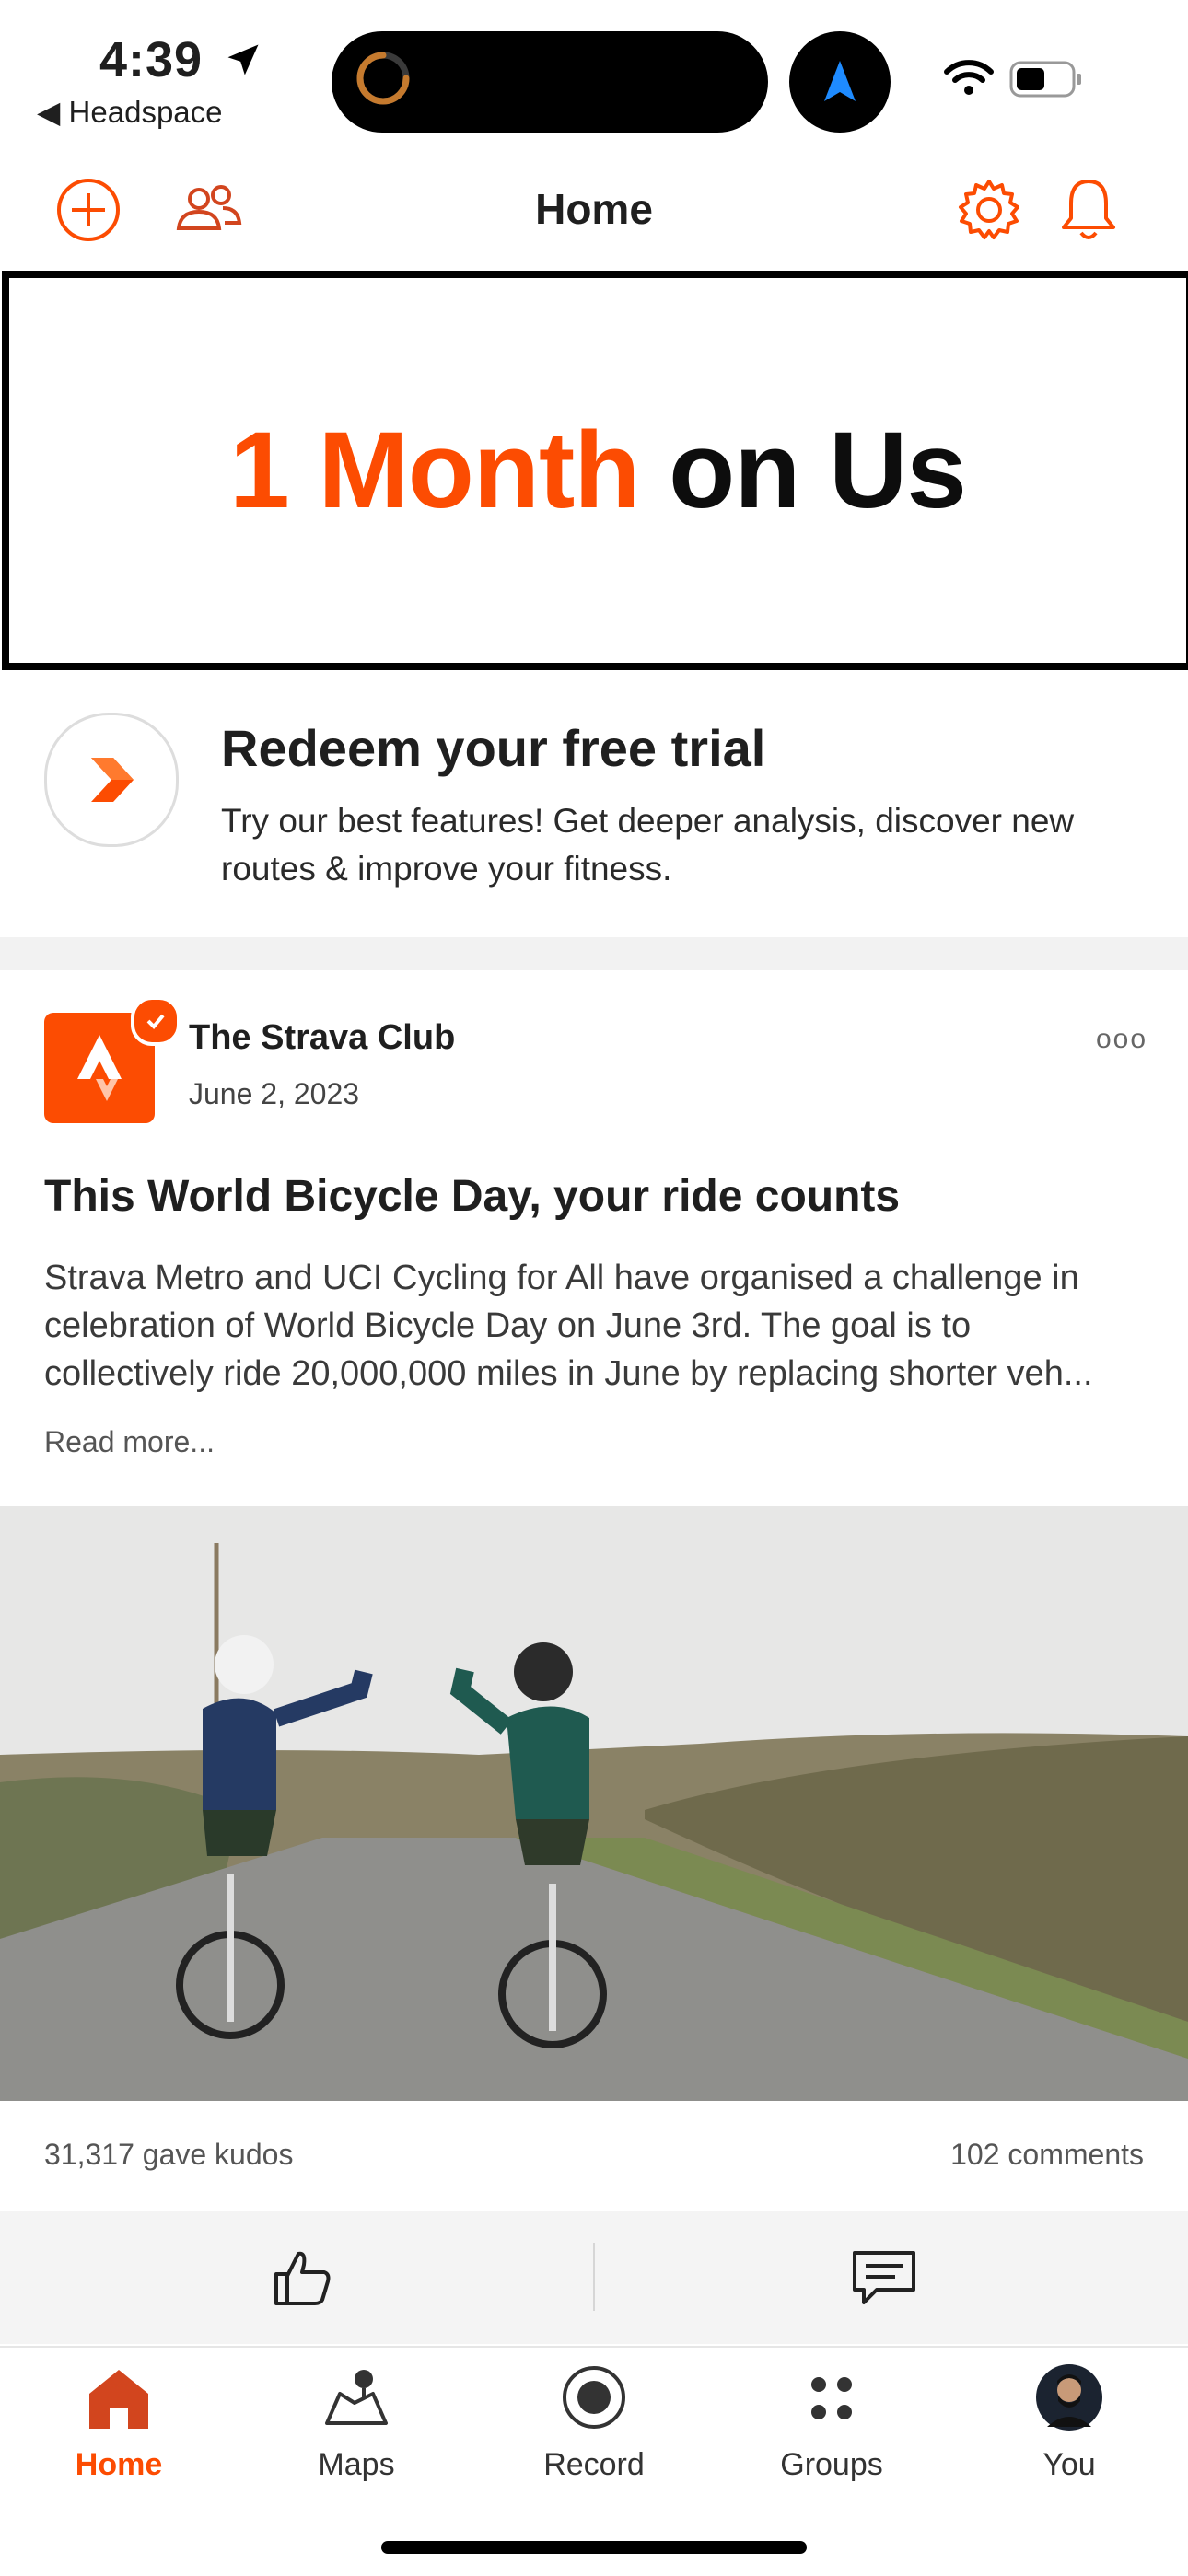 The width and height of the screenshot is (1188, 2576). I want to click on navigation-arrow-icon, so click(840, 81).